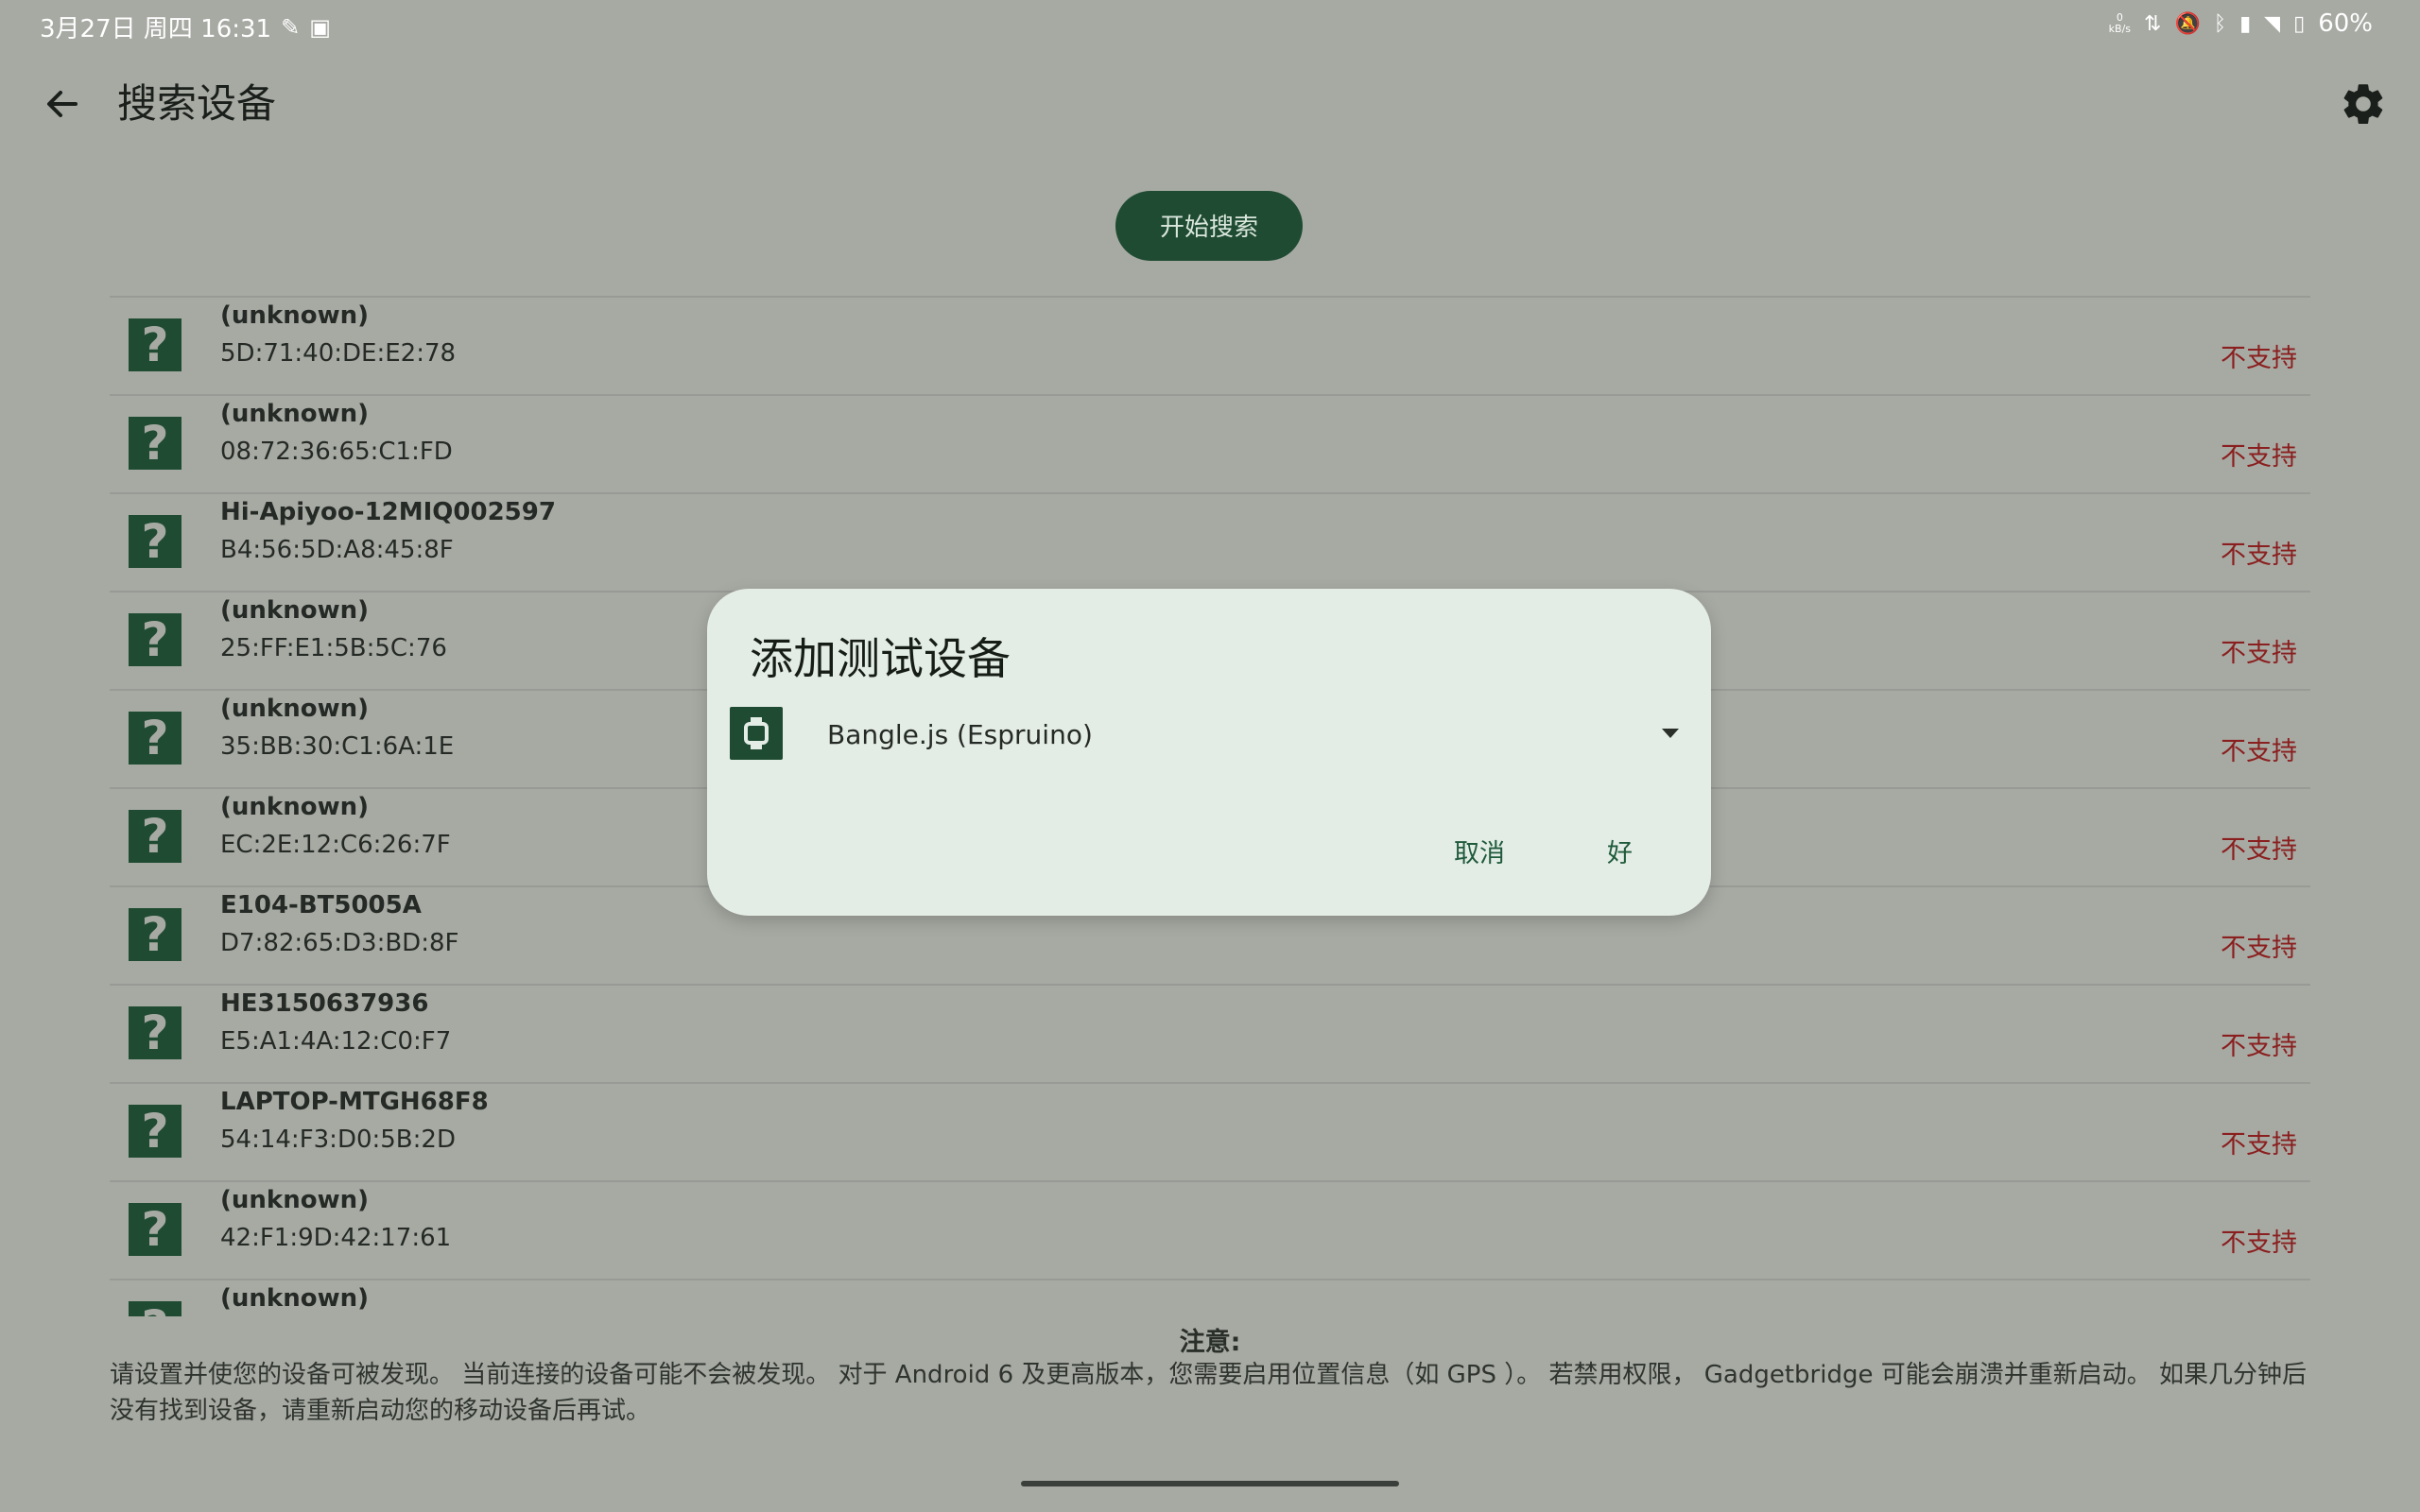 This screenshot has height=1512, width=2420. What do you see at coordinates (2187, 23) in the screenshot?
I see `mute-icon: 🔕` at bounding box center [2187, 23].